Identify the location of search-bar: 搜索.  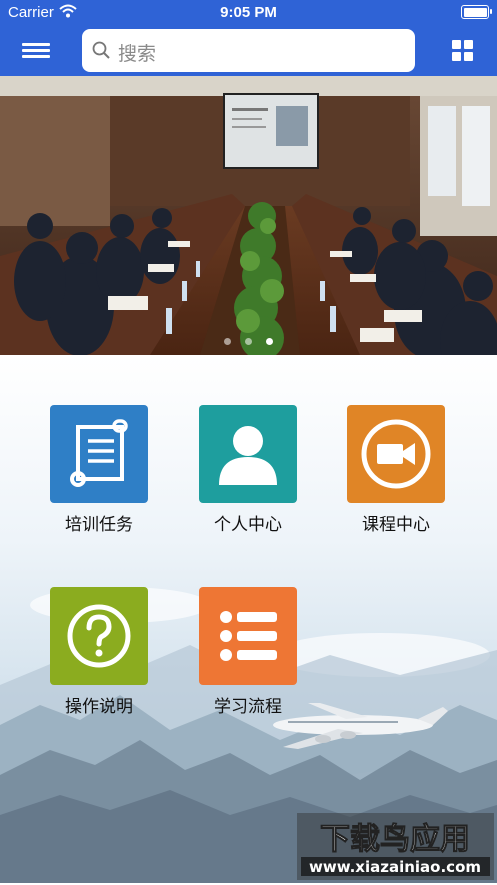
(248, 50).